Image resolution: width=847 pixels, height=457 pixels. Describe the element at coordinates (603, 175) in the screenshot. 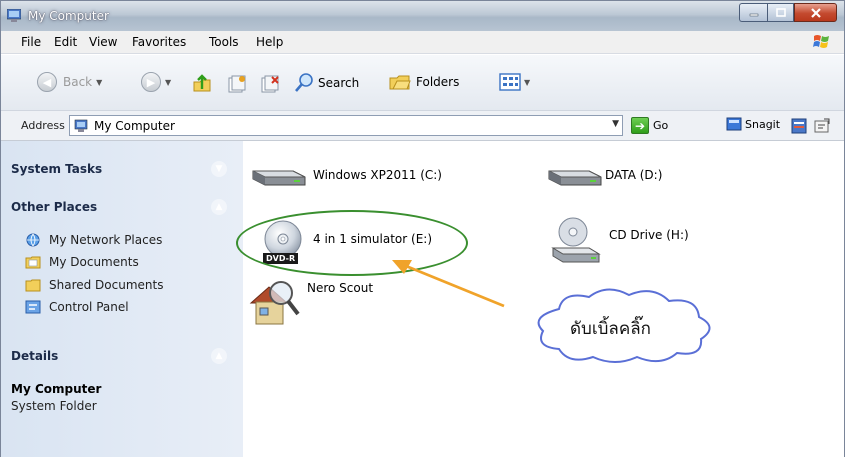

I see `drive-d: DATA (D:)` at that location.